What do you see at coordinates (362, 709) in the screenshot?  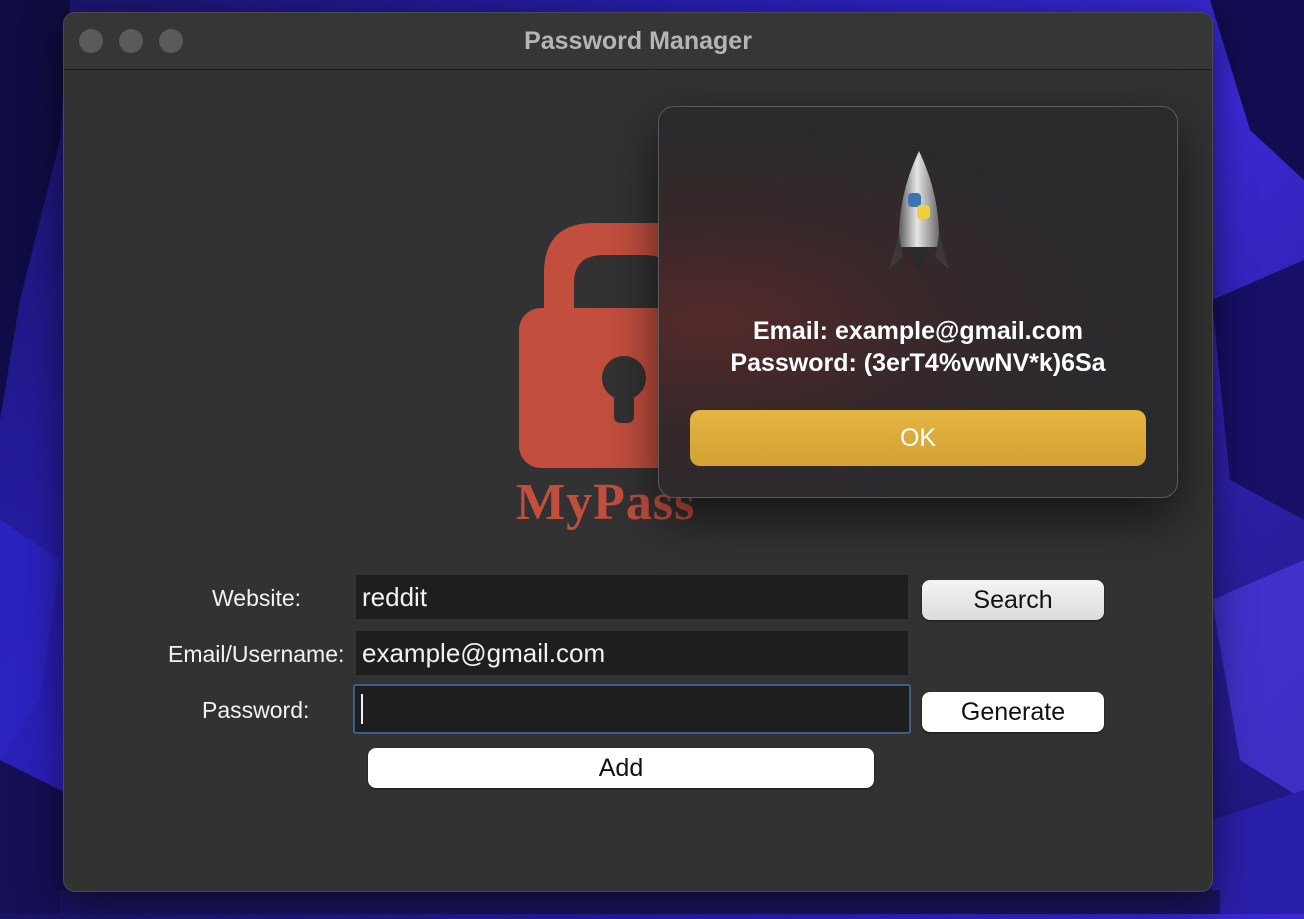 I see `text-caret` at bounding box center [362, 709].